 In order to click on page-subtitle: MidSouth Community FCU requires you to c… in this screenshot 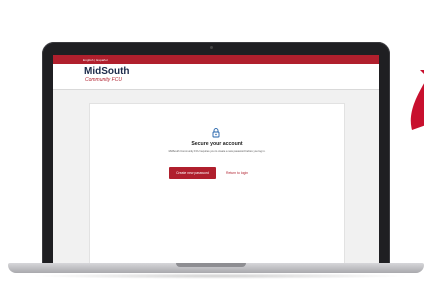, I will do `click(217, 151)`.